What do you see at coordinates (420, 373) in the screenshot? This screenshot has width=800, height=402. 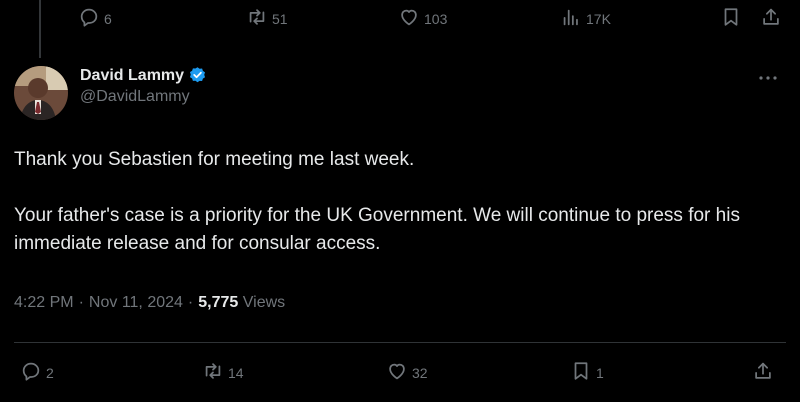 I see `like-count: 32` at bounding box center [420, 373].